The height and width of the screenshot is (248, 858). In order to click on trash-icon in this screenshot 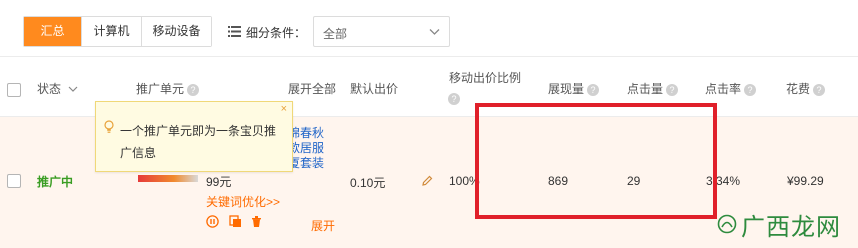, I will do `click(256, 221)`.